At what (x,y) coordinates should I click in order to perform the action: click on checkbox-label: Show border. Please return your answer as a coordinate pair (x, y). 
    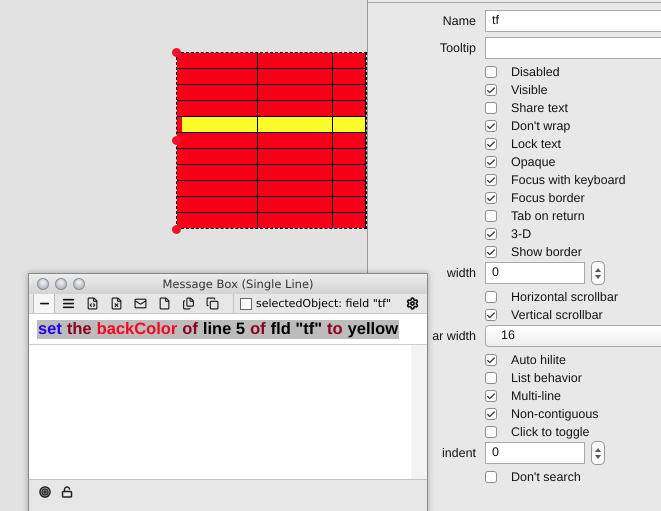
    Looking at the image, I should click on (546, 252).